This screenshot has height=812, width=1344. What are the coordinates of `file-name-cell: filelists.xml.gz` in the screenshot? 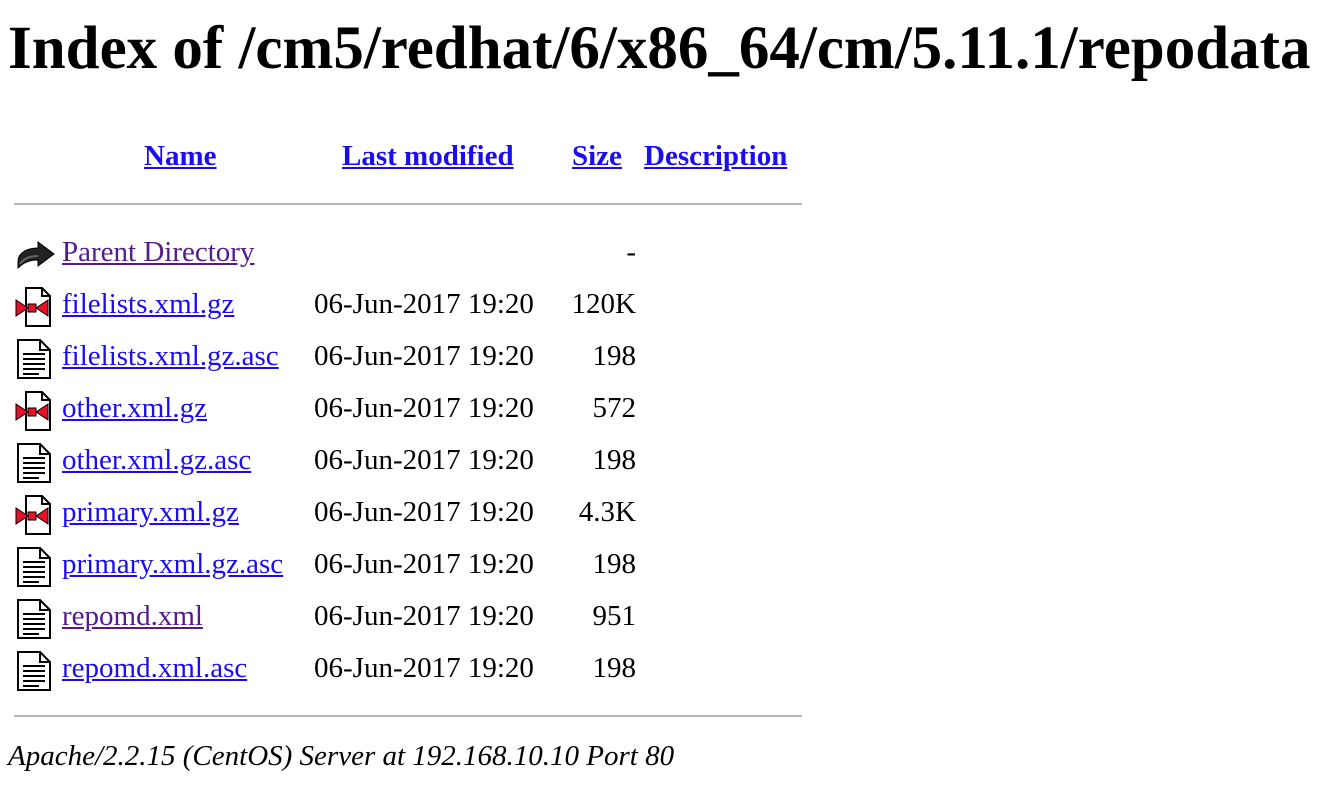 It's located at (148, 304).